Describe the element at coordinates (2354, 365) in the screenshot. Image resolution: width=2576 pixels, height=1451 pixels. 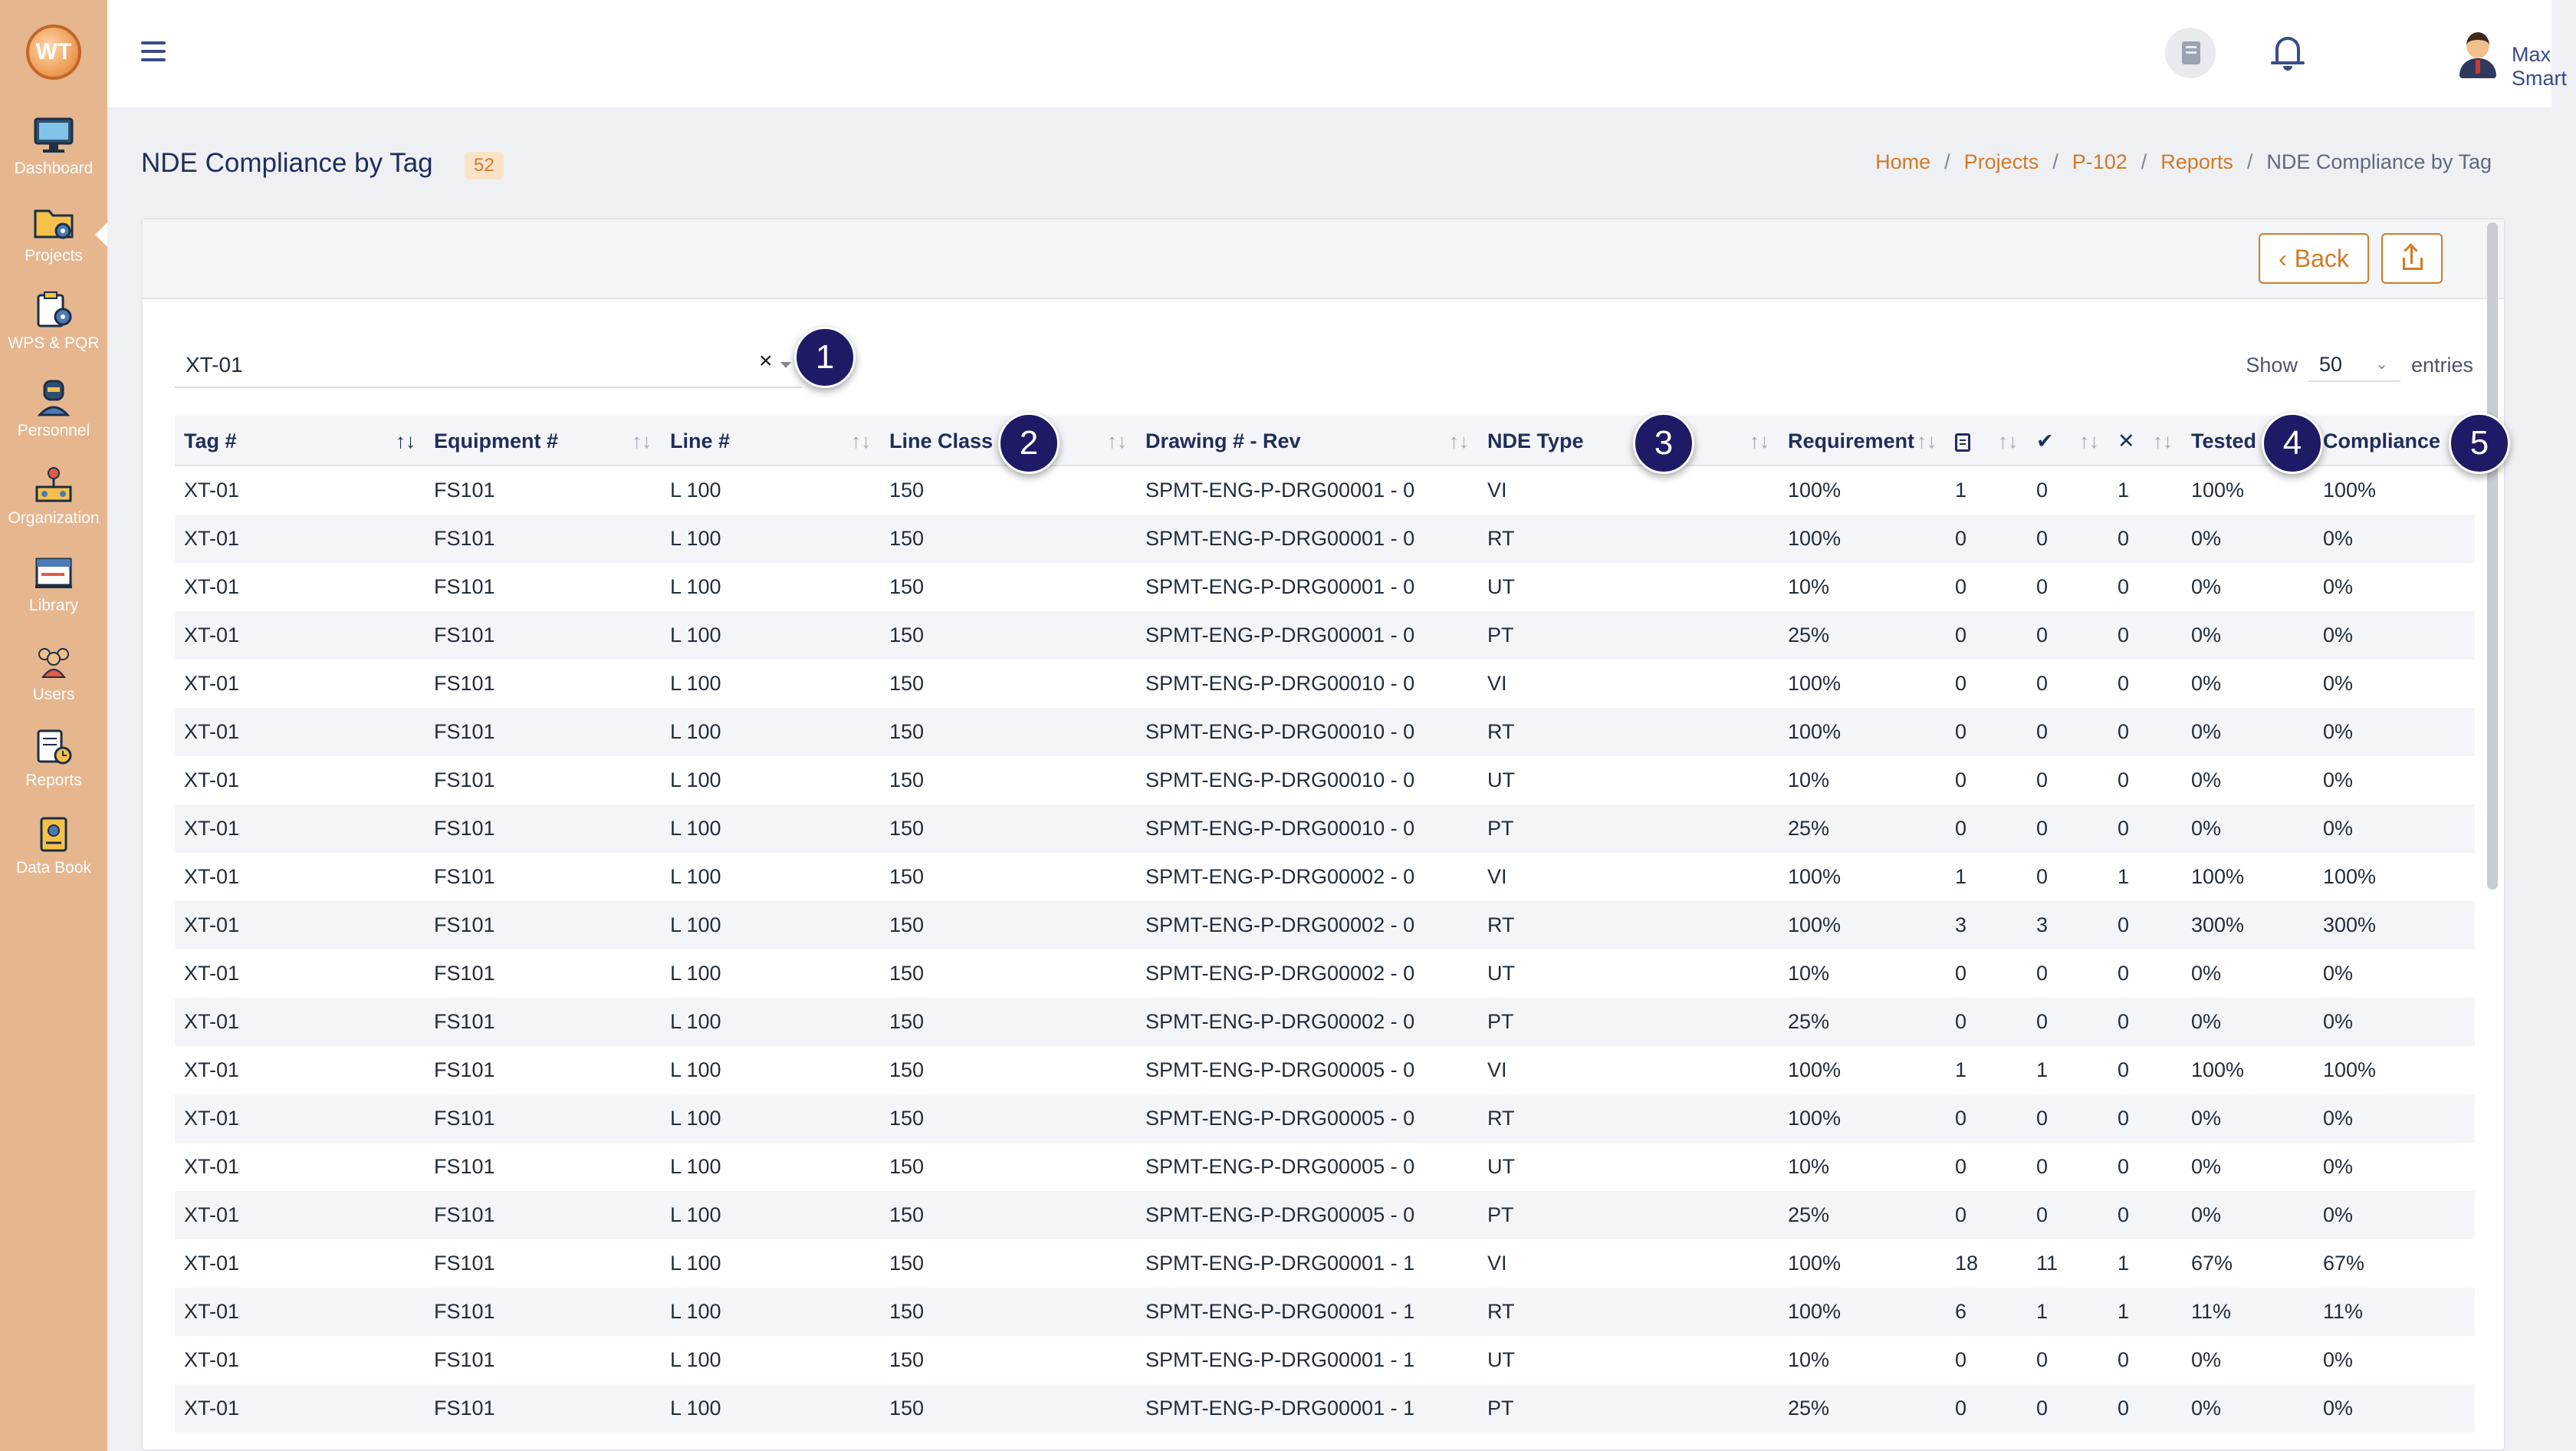
I see `page-length-select: 50 ⌄` at that location.